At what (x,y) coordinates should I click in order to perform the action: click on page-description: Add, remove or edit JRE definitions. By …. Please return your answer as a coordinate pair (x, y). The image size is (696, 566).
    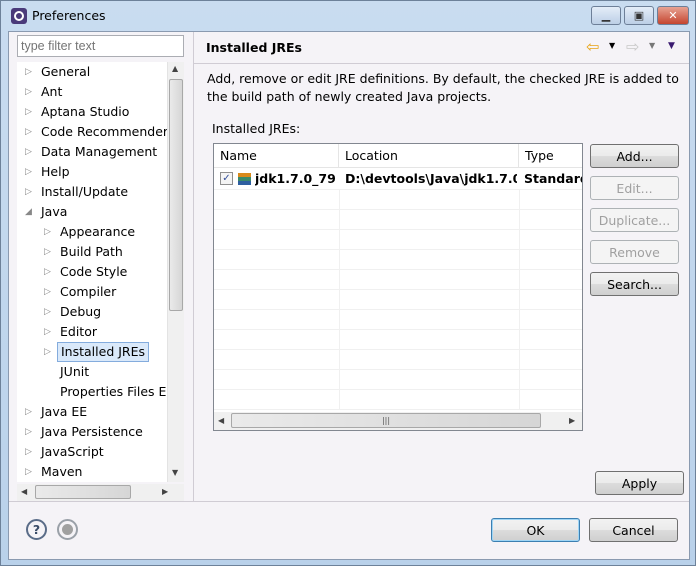
    Looking at the image, I should click on (443, 87).